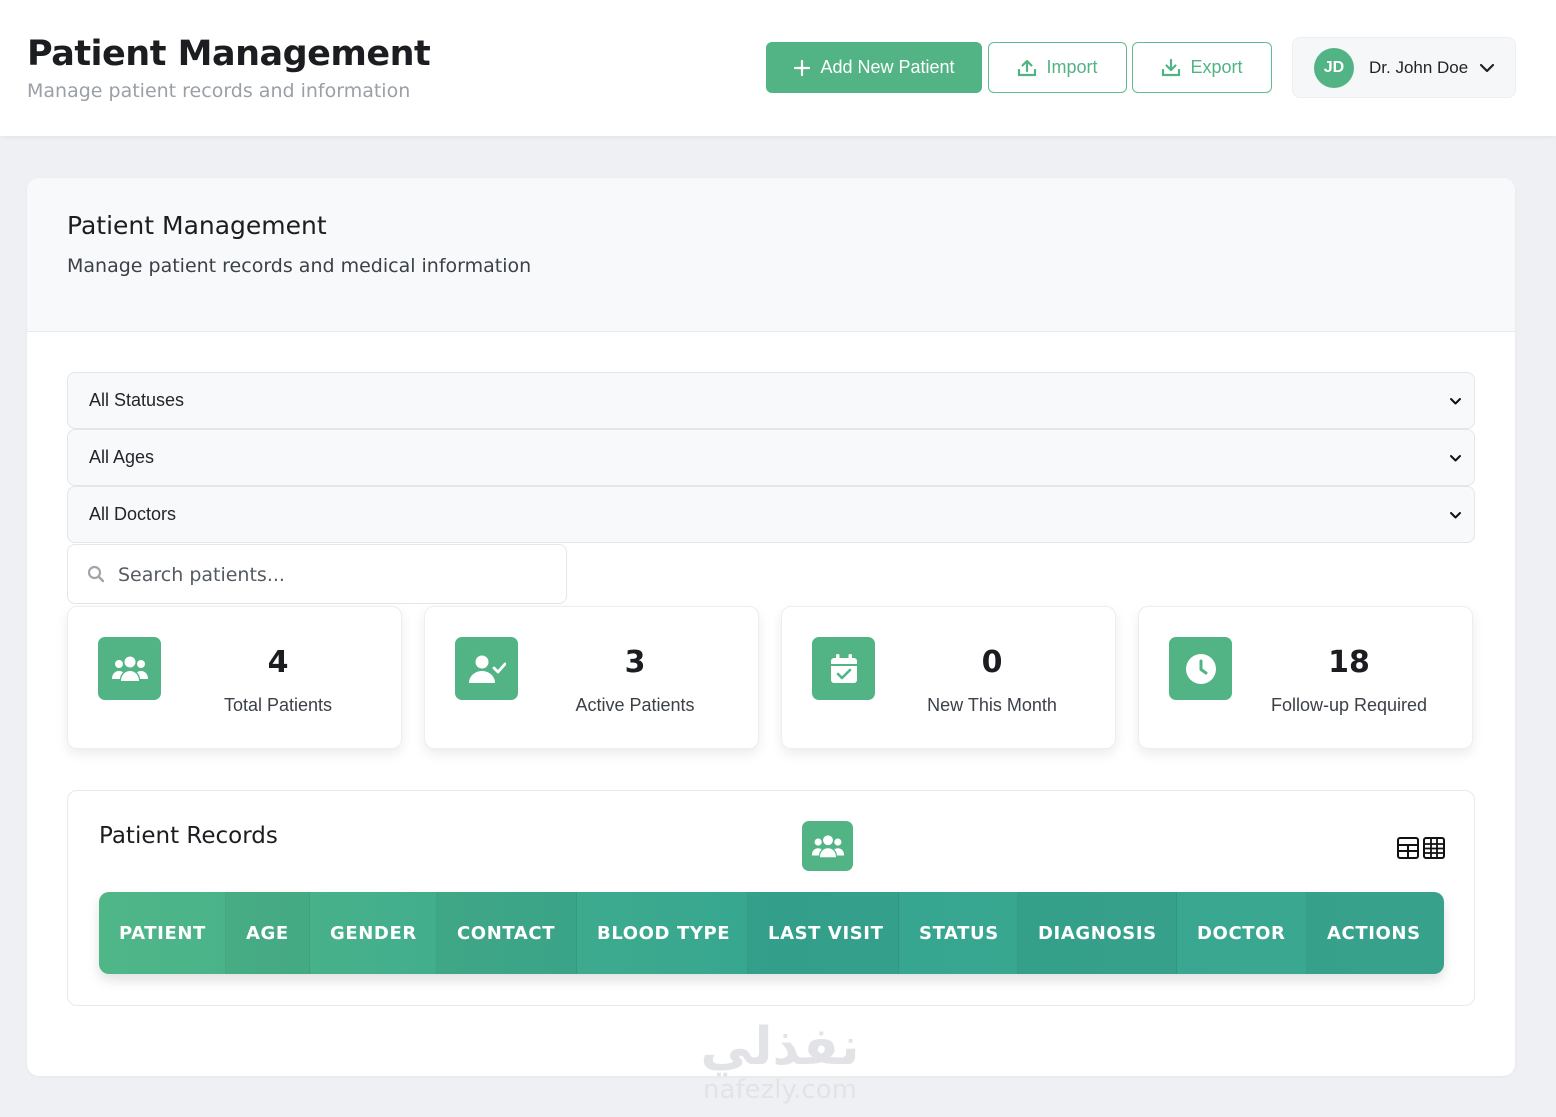 This screenshot has height=1117, width=1556. What do you see at coordinates (1216, 67) in the screenshot?
I see `export-label: Export` at bounding box center [1216, 67].